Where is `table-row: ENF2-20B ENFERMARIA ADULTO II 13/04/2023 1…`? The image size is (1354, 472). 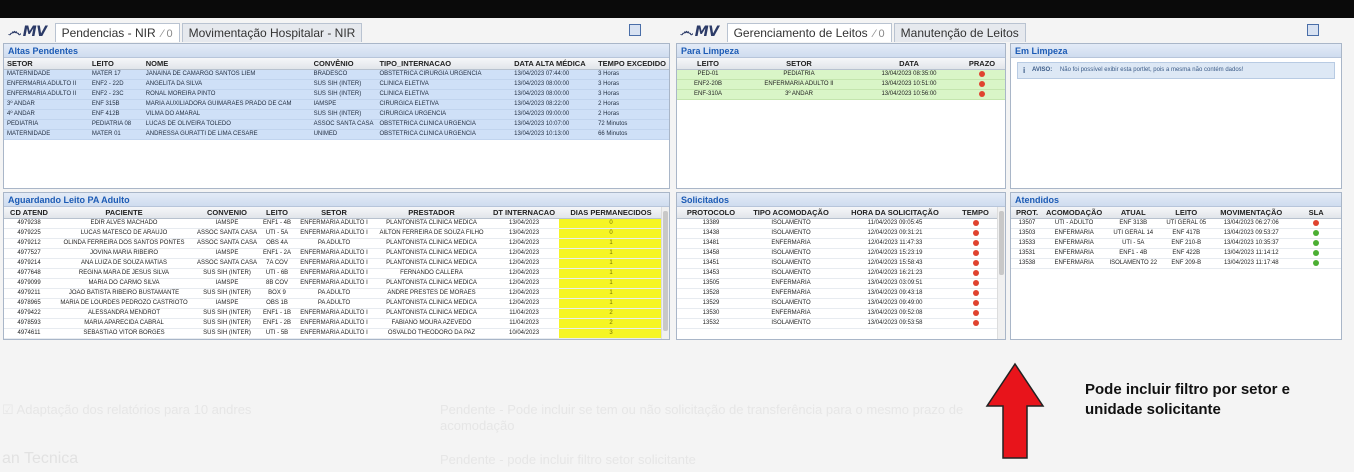 table-row: ENF2-20B ENFERMARIA ADULTO II 13/04/2023 1… is located at coordinates (841, 84).